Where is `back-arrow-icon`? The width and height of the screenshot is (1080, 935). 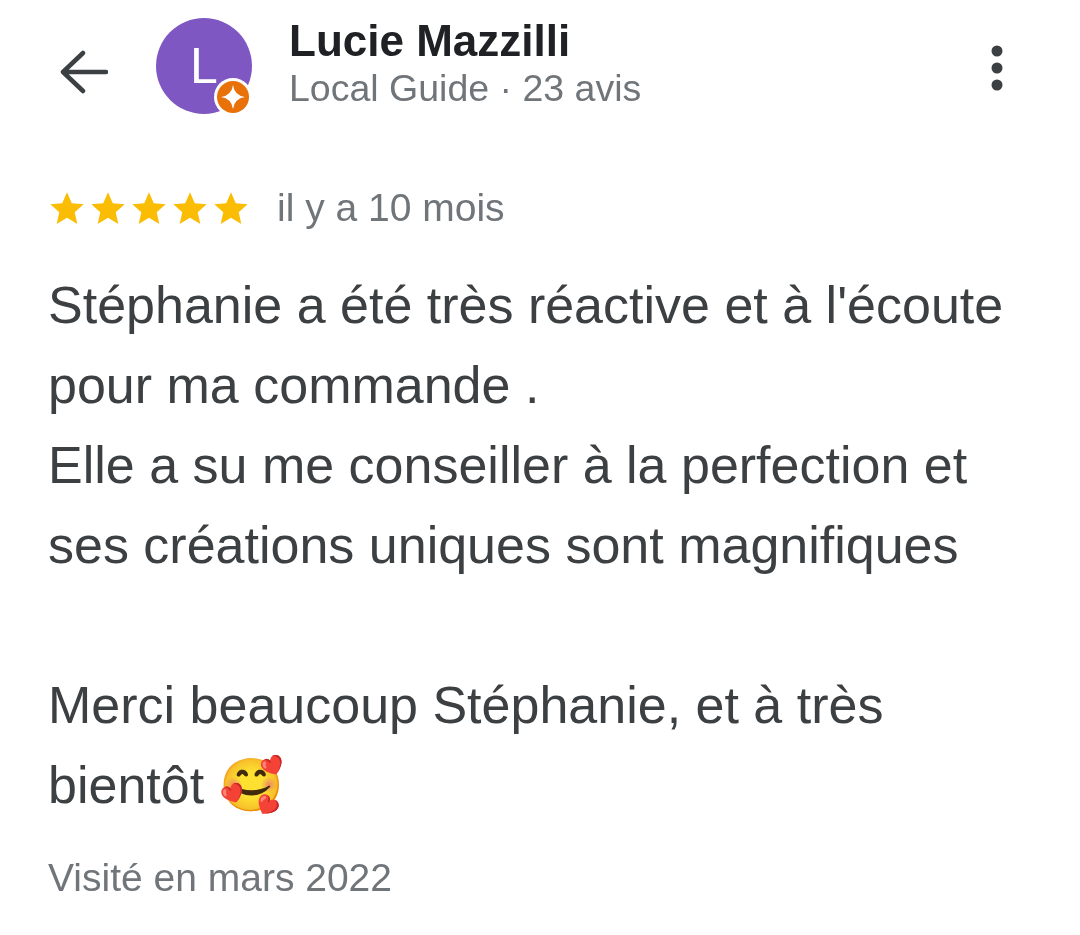
back-arrow-icon is located at coordinates (84, 72).